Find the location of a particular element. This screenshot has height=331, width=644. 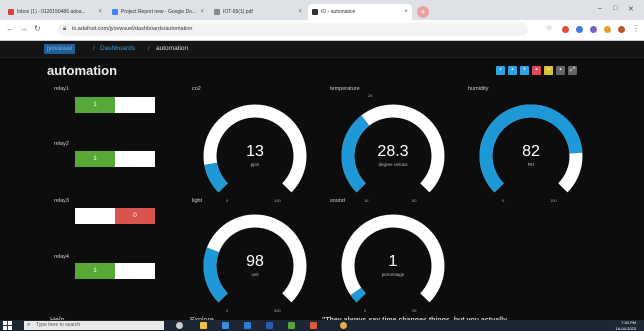

gauge-marker: 26 is located at coordinates (370, 95).